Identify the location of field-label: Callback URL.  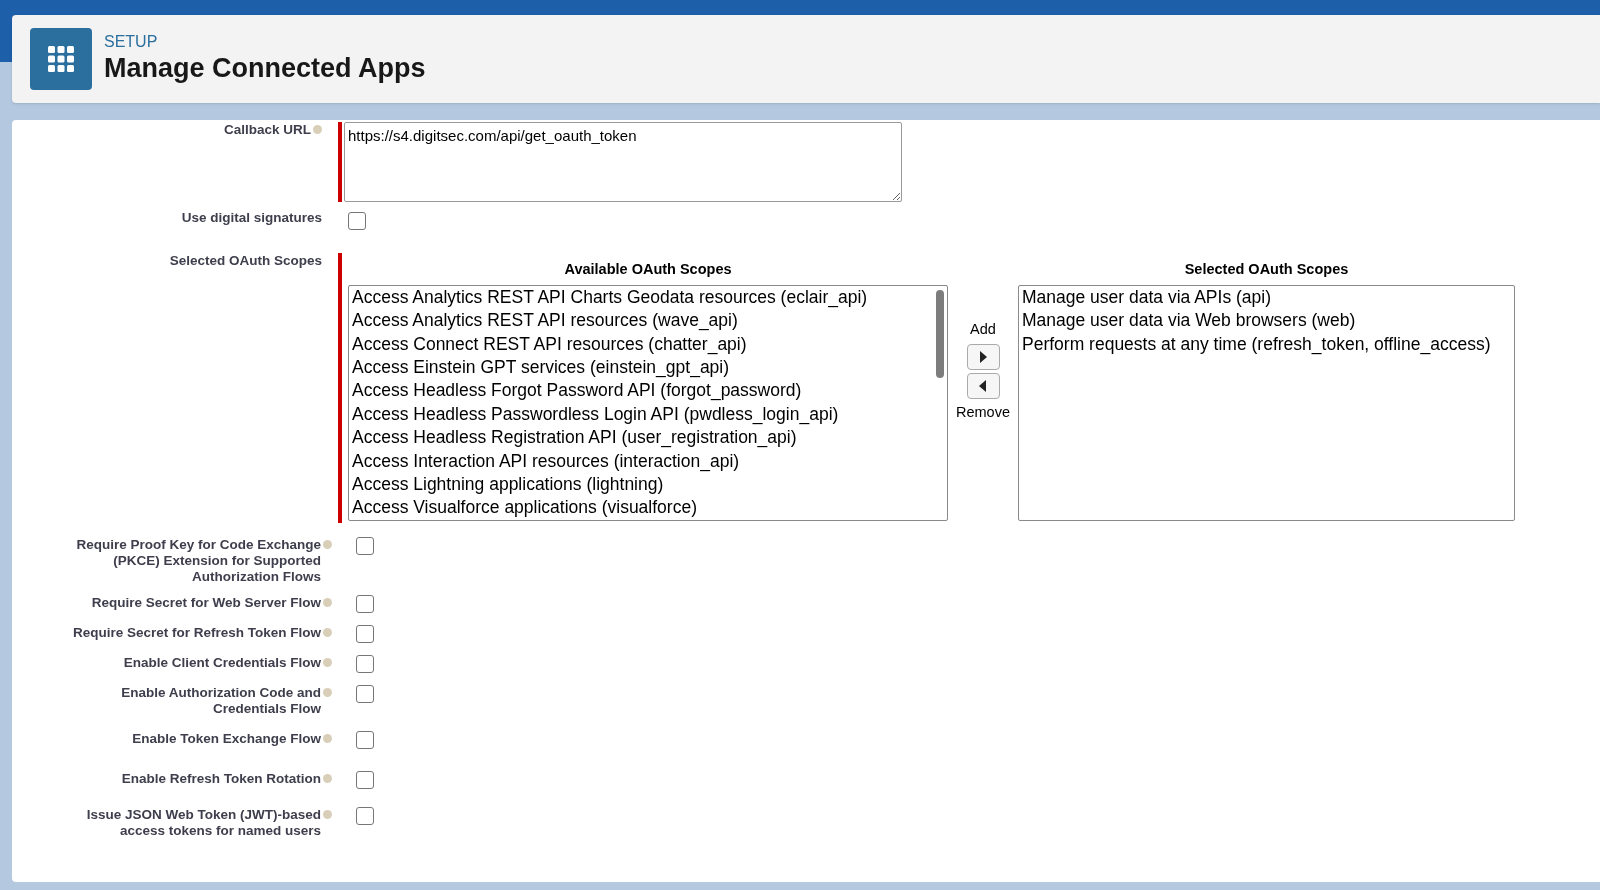
(267, 130).